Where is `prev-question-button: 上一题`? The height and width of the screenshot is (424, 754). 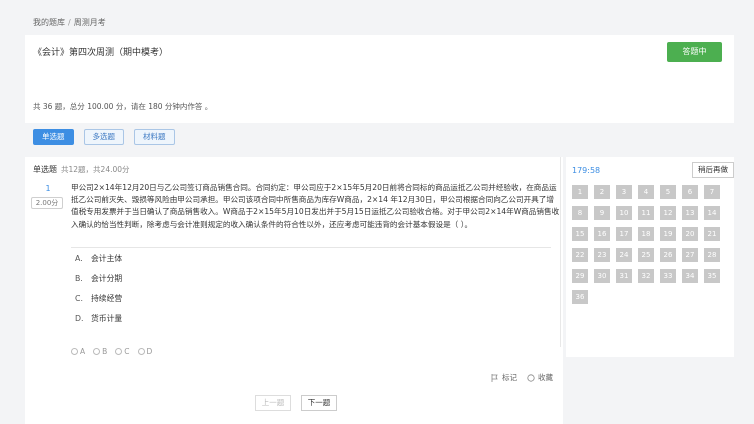 prev-question-button: 上一题 is located at coordinates (273, 403).